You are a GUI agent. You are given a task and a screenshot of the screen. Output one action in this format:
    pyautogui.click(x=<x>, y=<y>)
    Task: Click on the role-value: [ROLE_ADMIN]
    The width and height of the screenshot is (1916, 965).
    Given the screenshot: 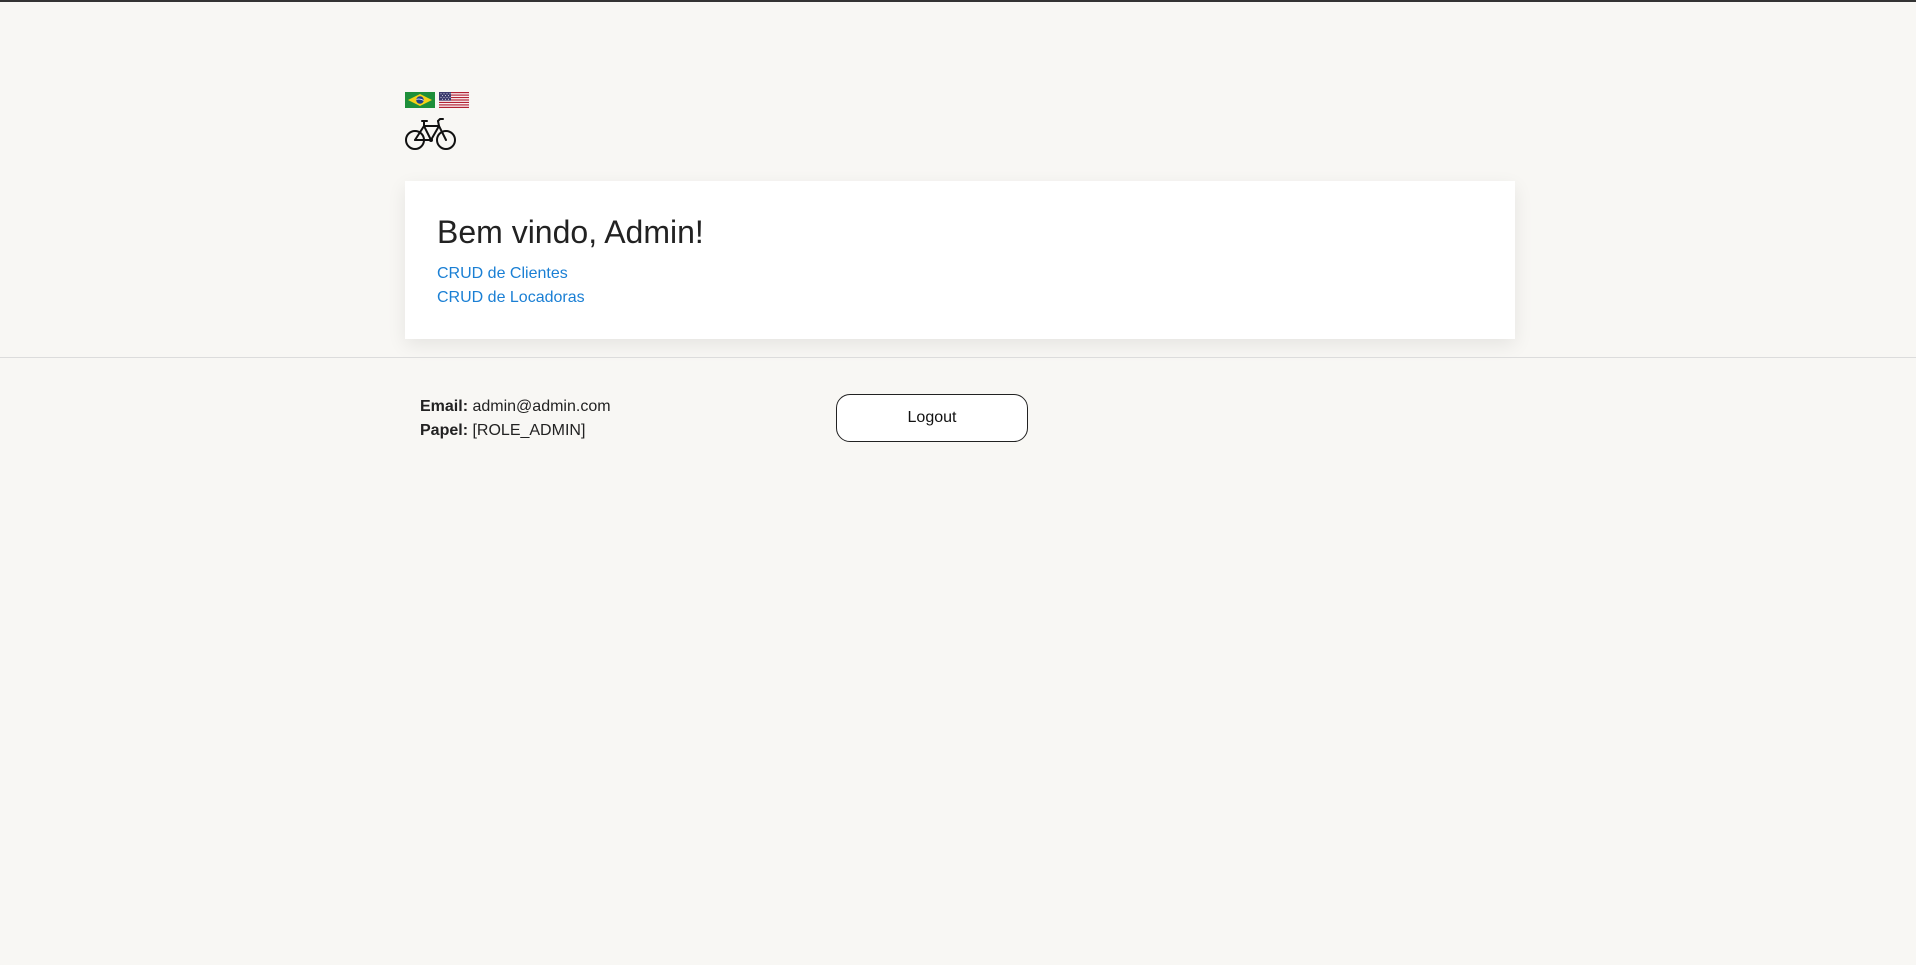 What is the action you would take?
    pyautogui.click(x=529, y=430)
    